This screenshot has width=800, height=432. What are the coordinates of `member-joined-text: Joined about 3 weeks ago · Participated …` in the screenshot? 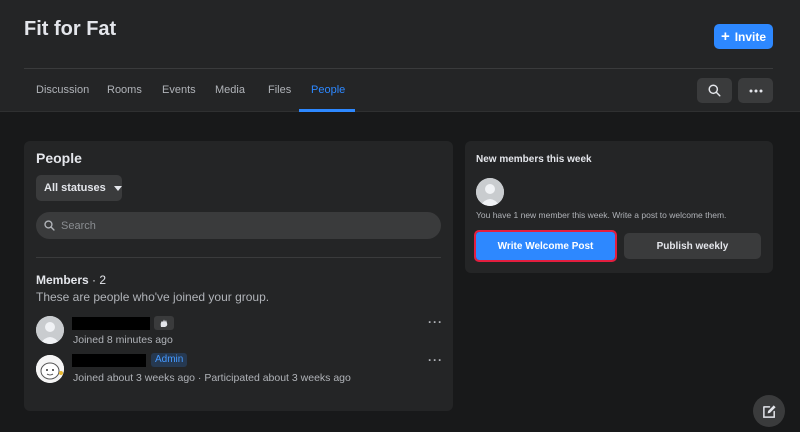 It's located at (212, 378).